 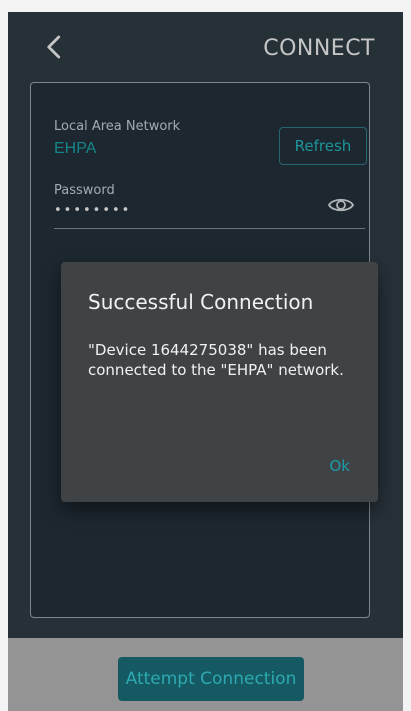 What do you see at coordinates (340, 466) in the screenshot?
I see `ok-button: Ok` at bounding box center [340, 466].